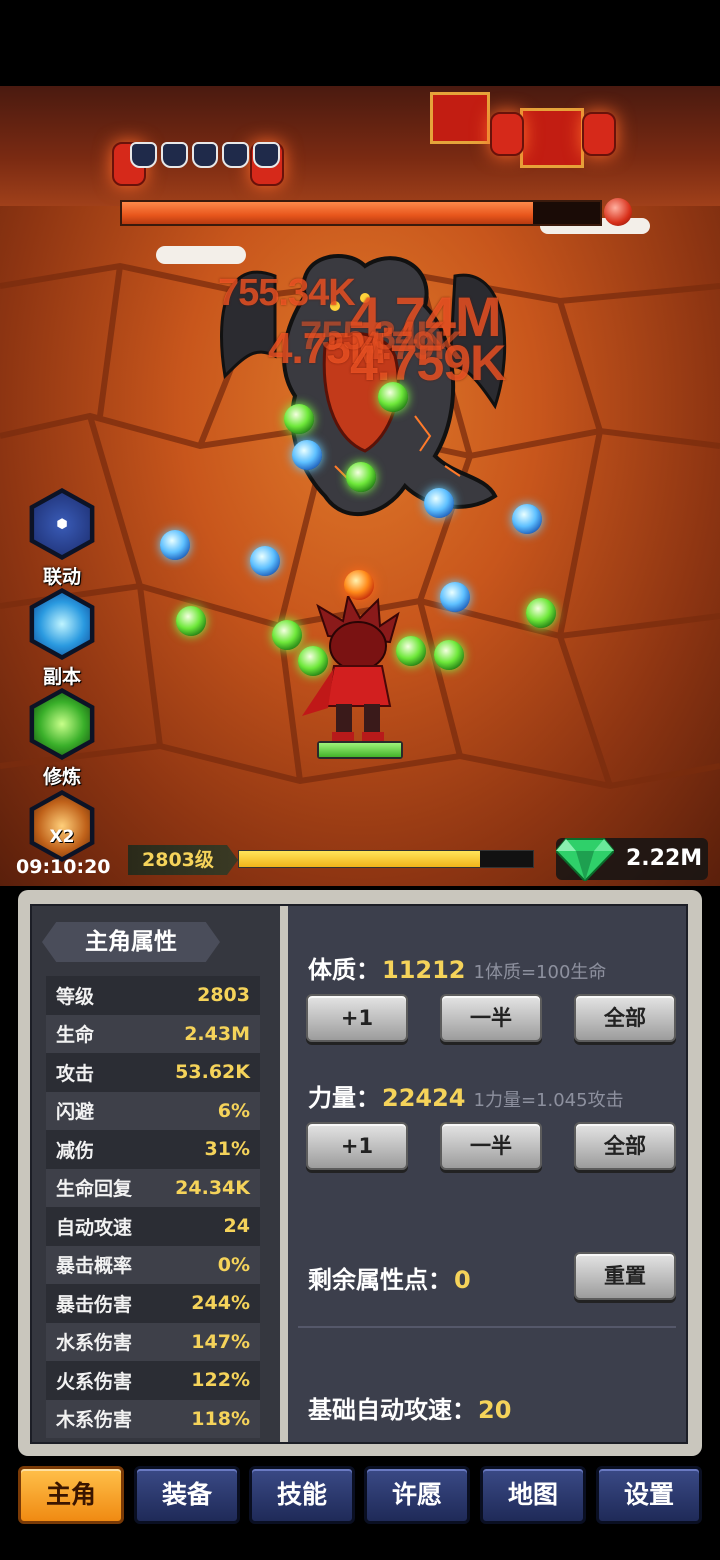 Image resolution: width=720 pixels, height=1560 pixels. What do you see at coordinates (361, 1495) in the screenshot?
I see `bottom-tab-bar: 主角 装备 技能 许愿 地图 设置` at bounding box center [361, 1495].